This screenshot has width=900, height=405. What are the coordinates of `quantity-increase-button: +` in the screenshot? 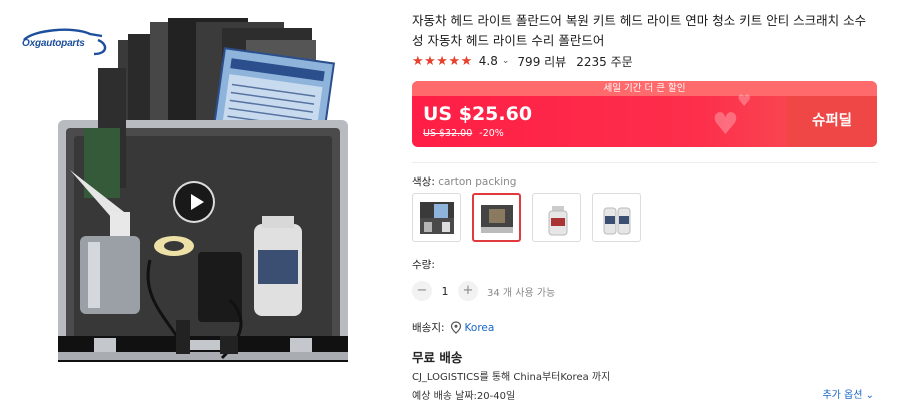 It's located at (468, 291).